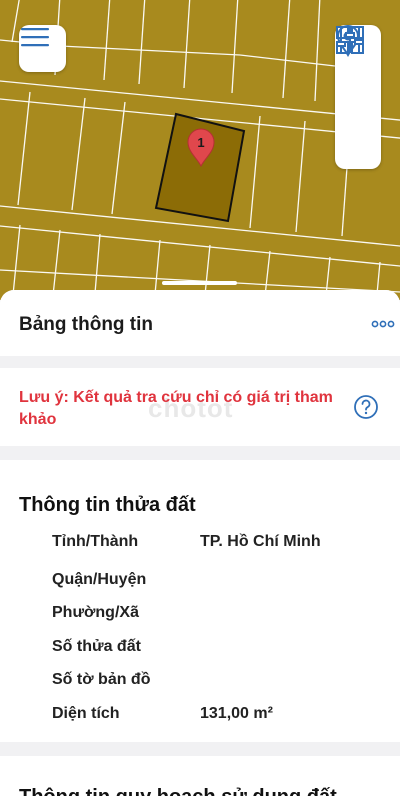 The height and width of the screenshot is (796, 400). What do you see at coordinates (236, 713) in the screenshot?
I see `row-value-area: 131,00 m²` at bounding box center [236, 713].